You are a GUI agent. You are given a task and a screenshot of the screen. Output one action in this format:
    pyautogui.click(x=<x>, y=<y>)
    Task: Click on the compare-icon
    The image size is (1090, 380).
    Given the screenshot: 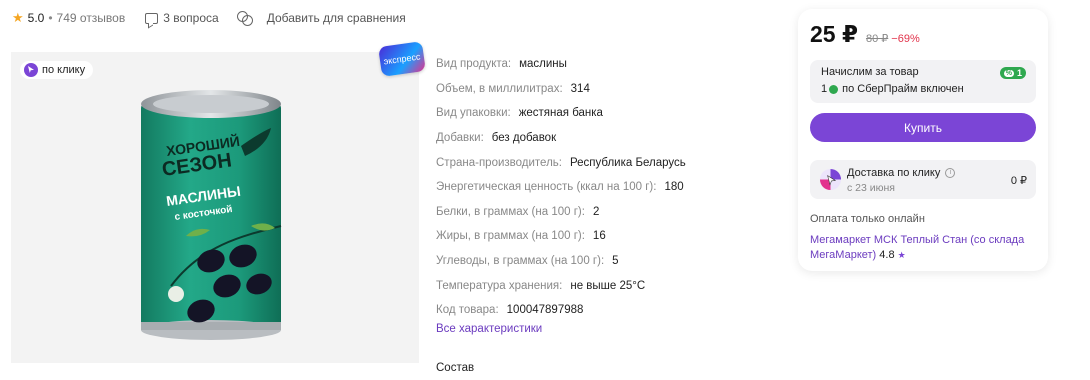 What is the action you would take?
    pyautogui.click(x=244, y=18)
    